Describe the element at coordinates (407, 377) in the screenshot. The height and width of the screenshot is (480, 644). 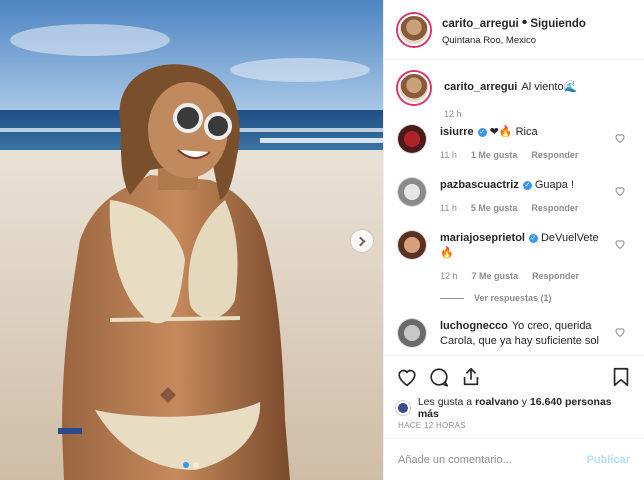
I see `heart-icon` at that location.